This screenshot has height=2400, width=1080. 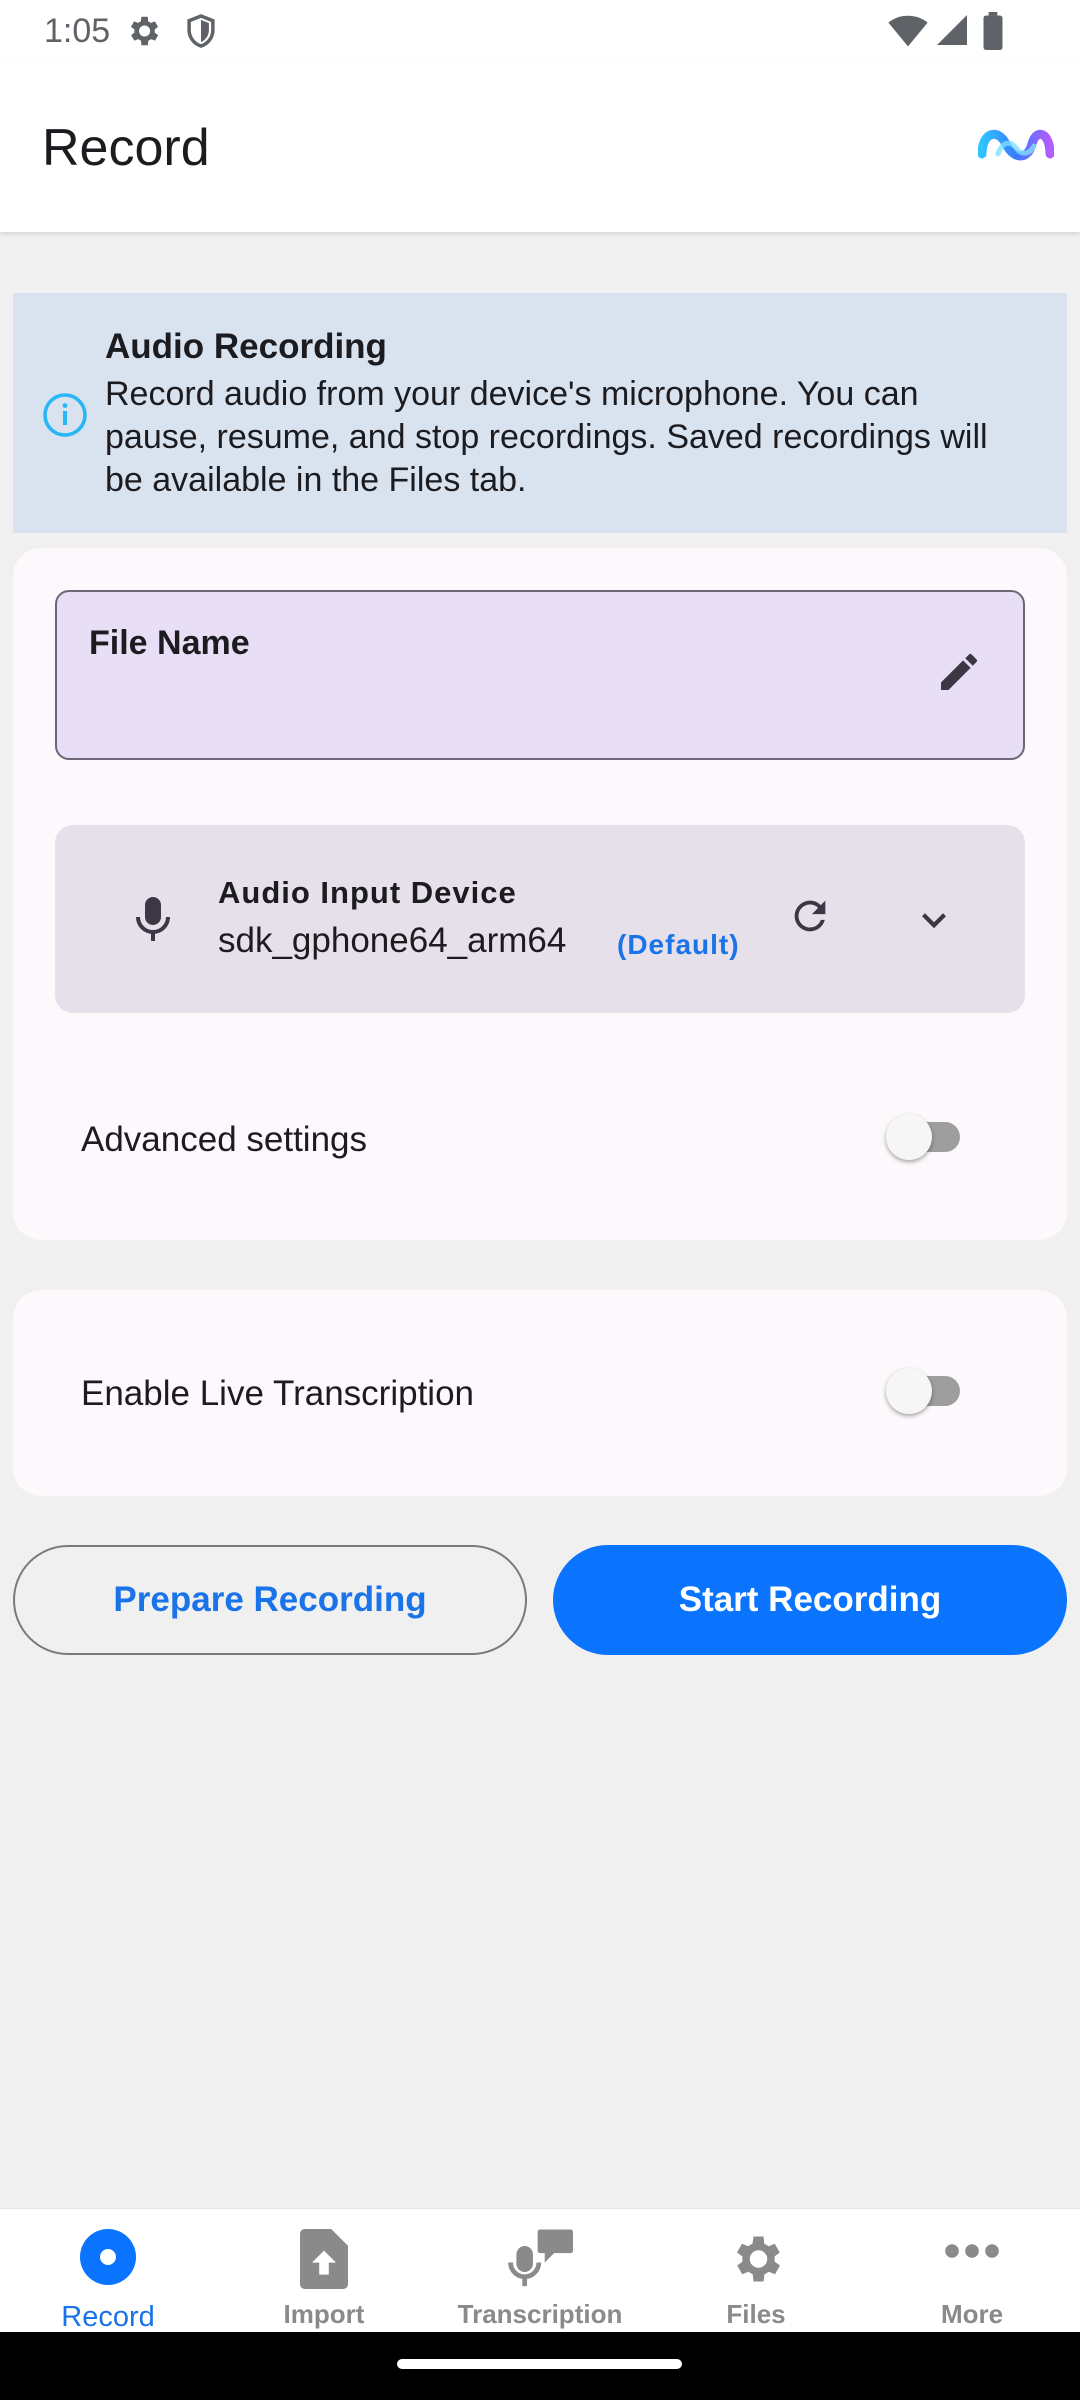 What do you see at coordinates (908, 32) in the screenshot?
I see `wifi-icon` at bounding box center [908, 32].